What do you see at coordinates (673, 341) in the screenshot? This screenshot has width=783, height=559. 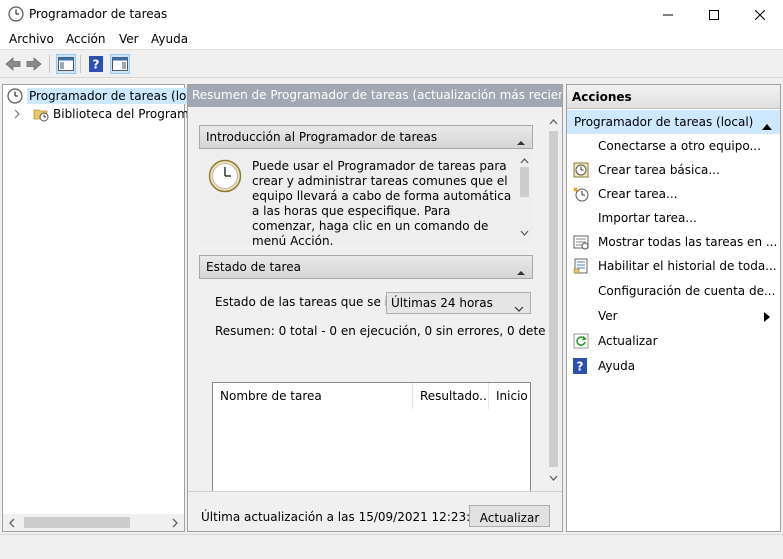 I see `action-refresh: Actualizar` at bounding box center [673, 341].